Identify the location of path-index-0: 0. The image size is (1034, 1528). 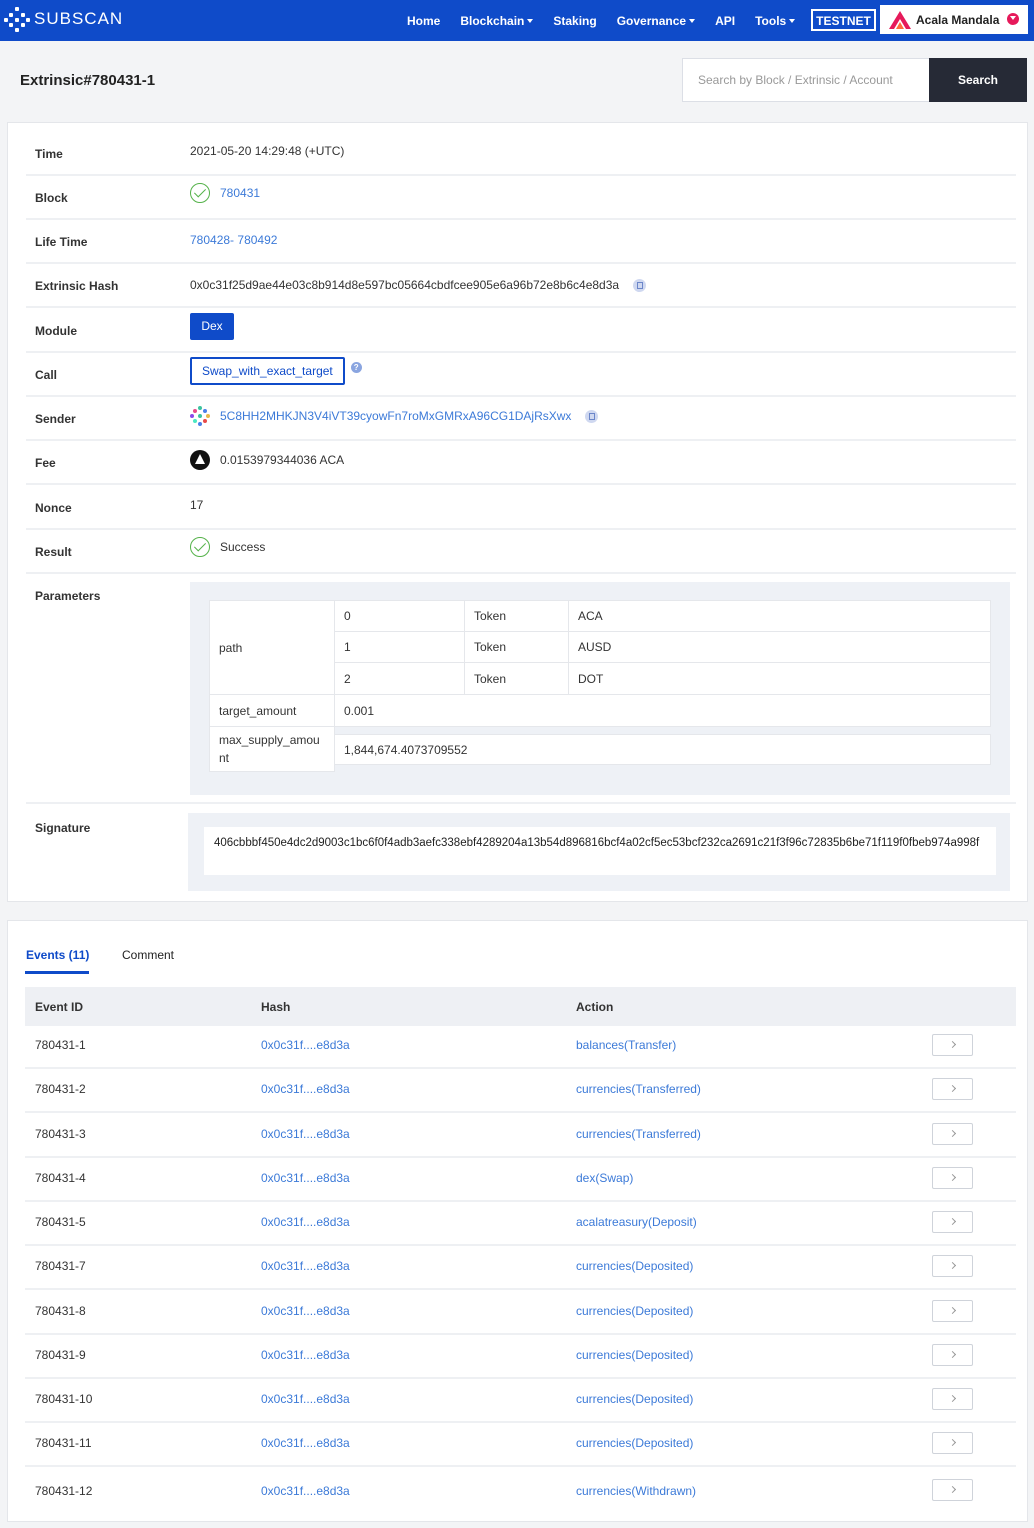
(399, 616).